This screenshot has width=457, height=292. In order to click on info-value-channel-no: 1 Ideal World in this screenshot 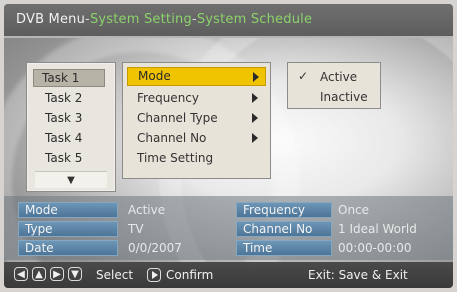, I will do `click(377, 229)`.